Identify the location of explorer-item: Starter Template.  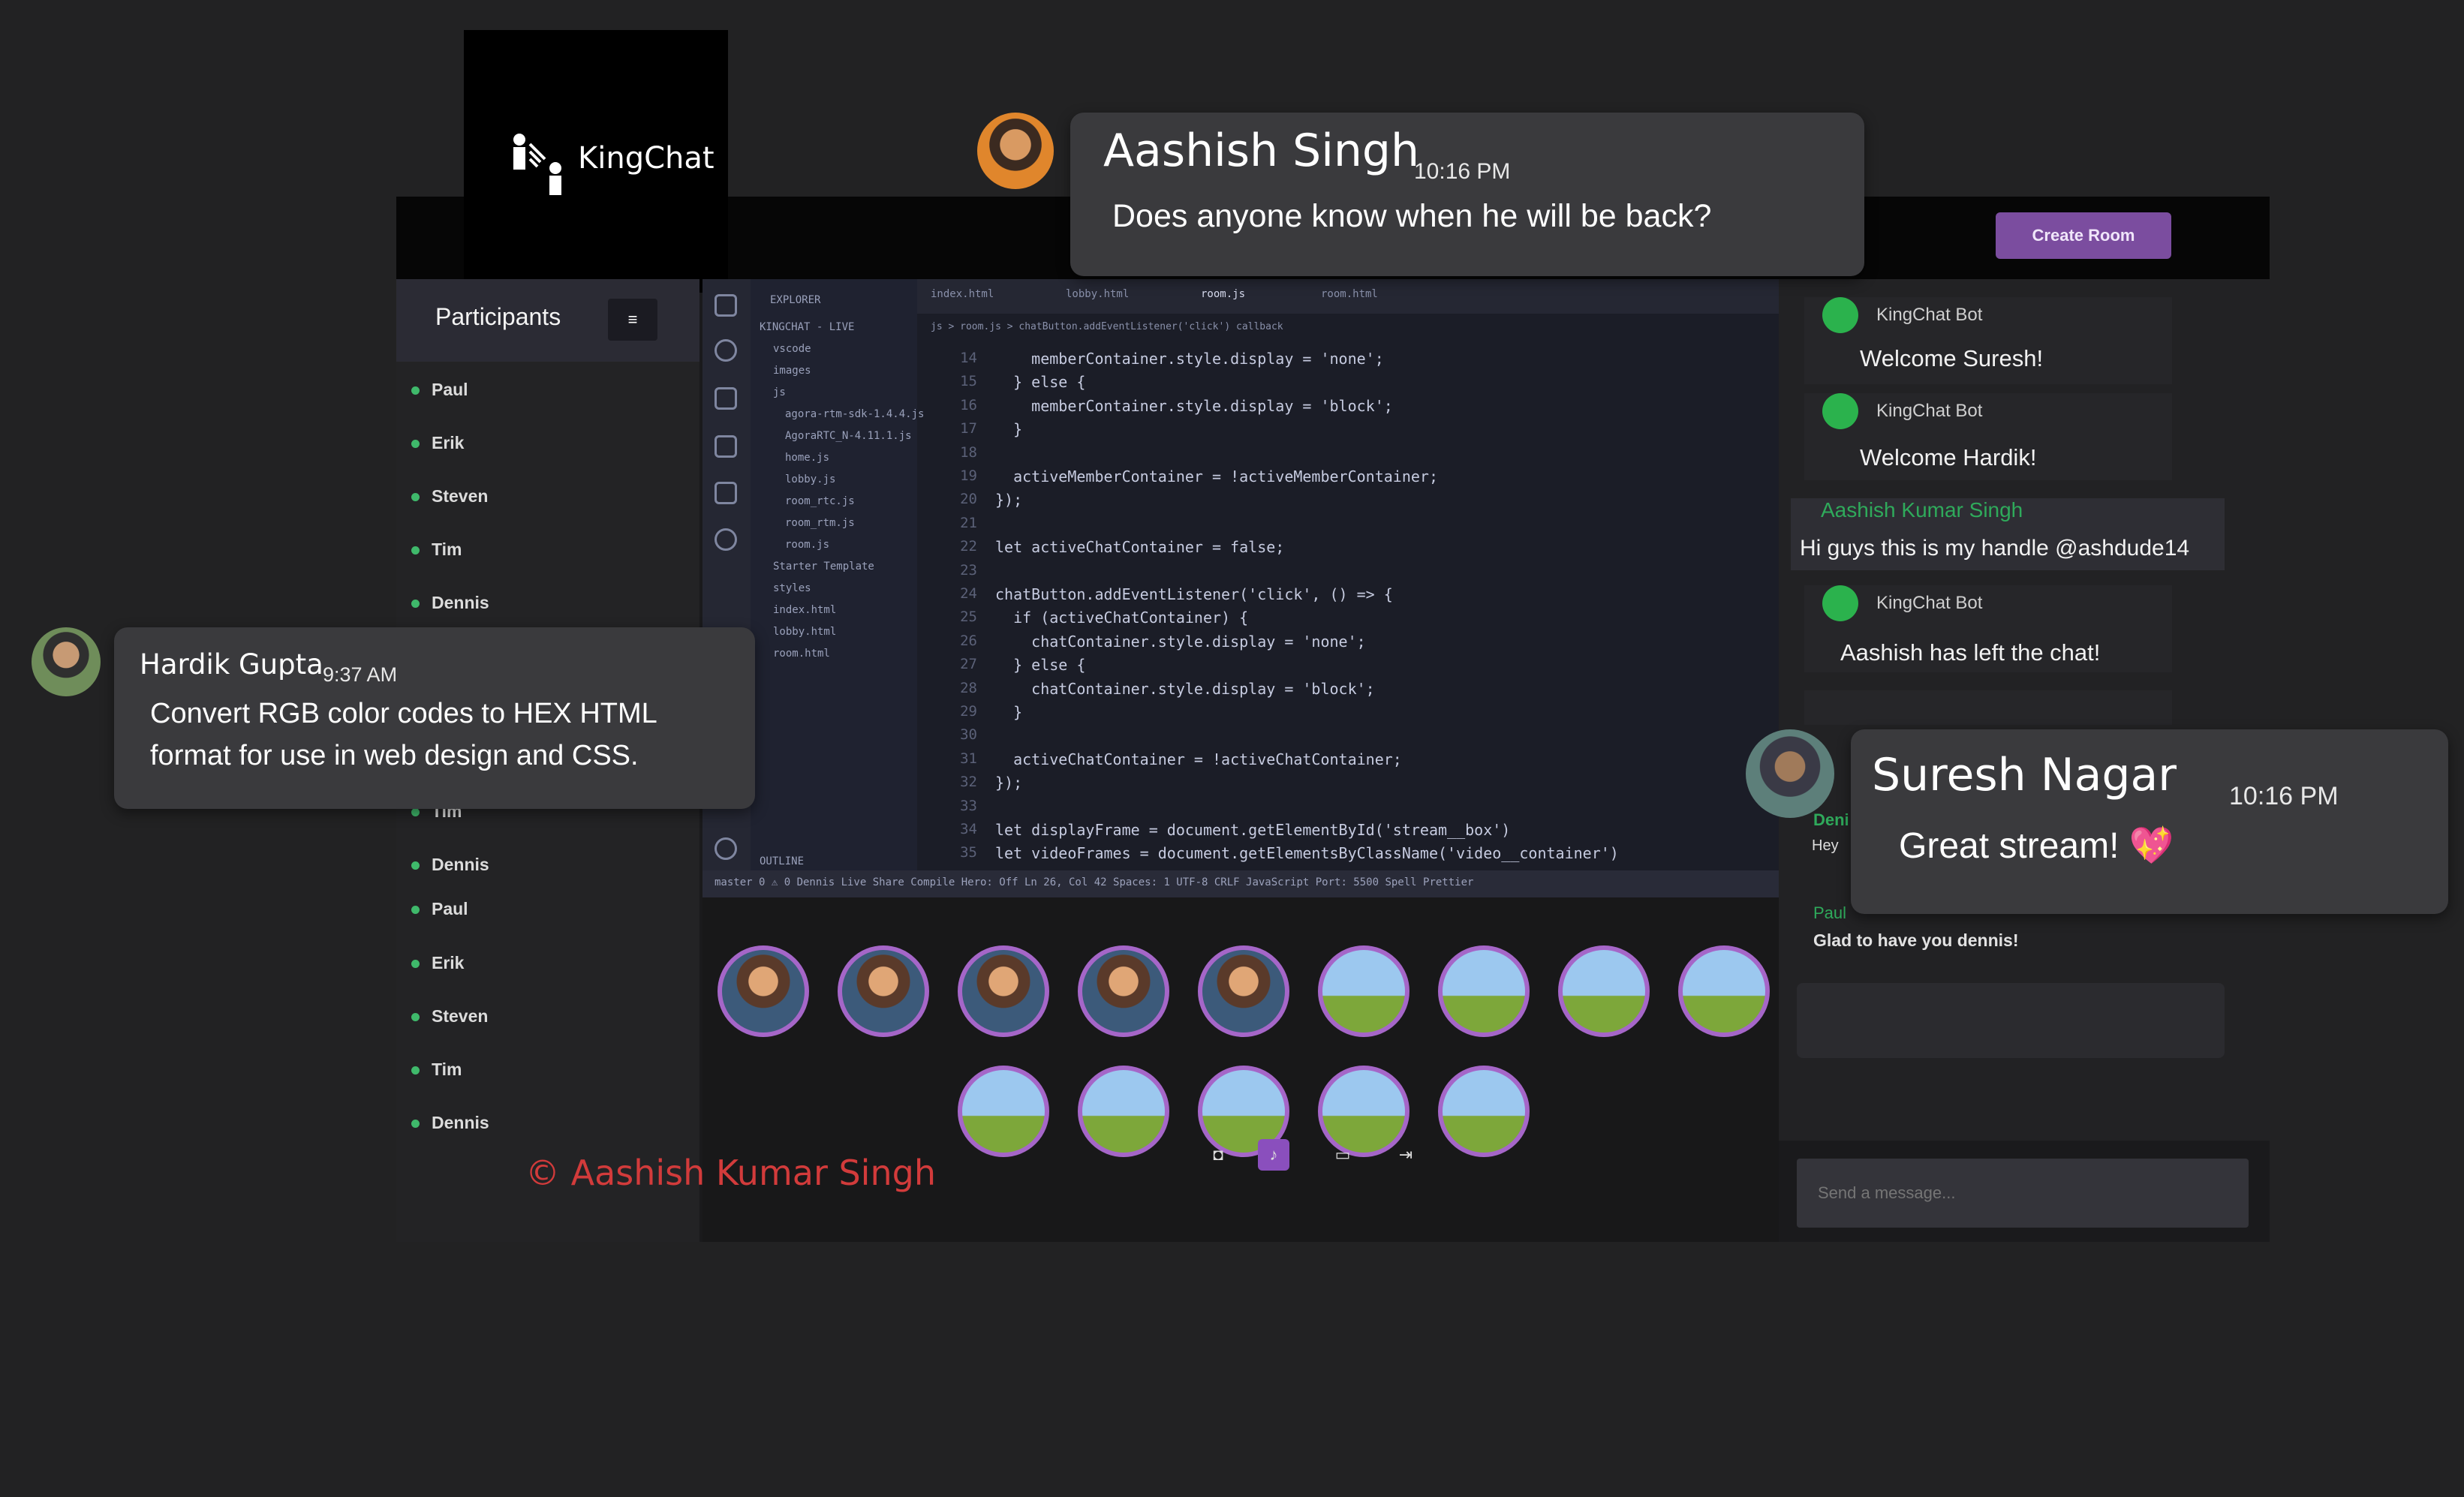
(823, 567).